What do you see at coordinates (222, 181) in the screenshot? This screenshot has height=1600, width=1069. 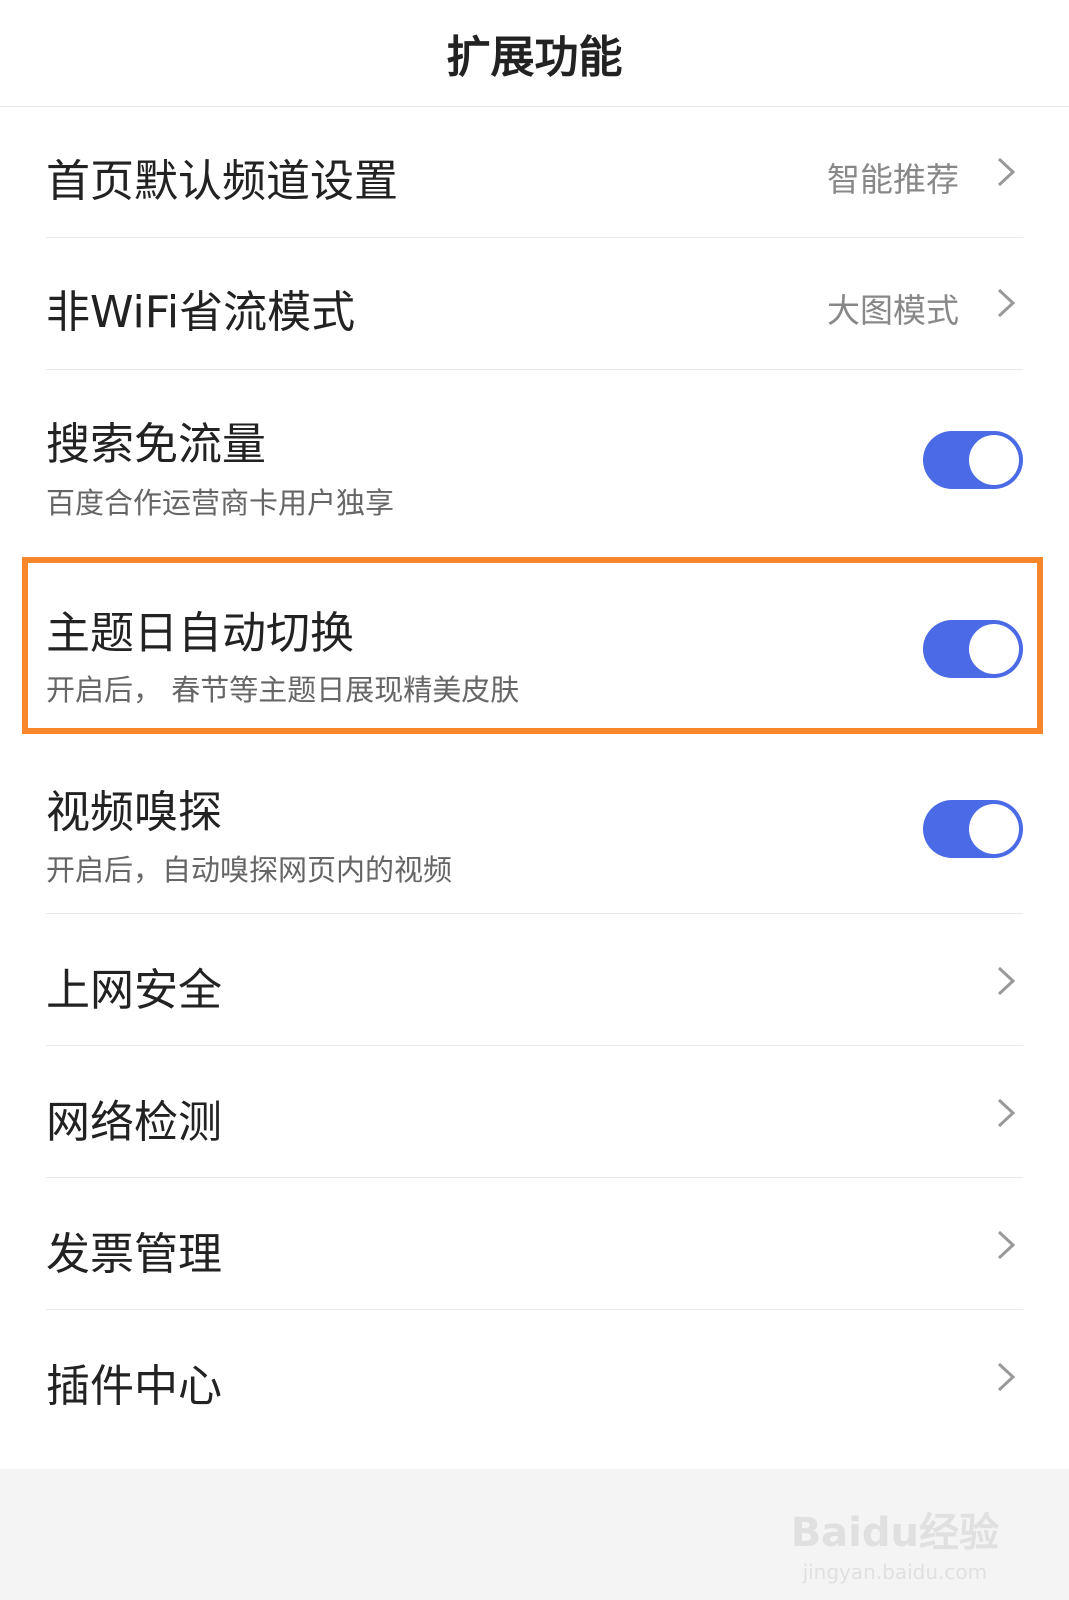 I see `setting-title: 首页默认频道设置` at bounding box center [222, 181].